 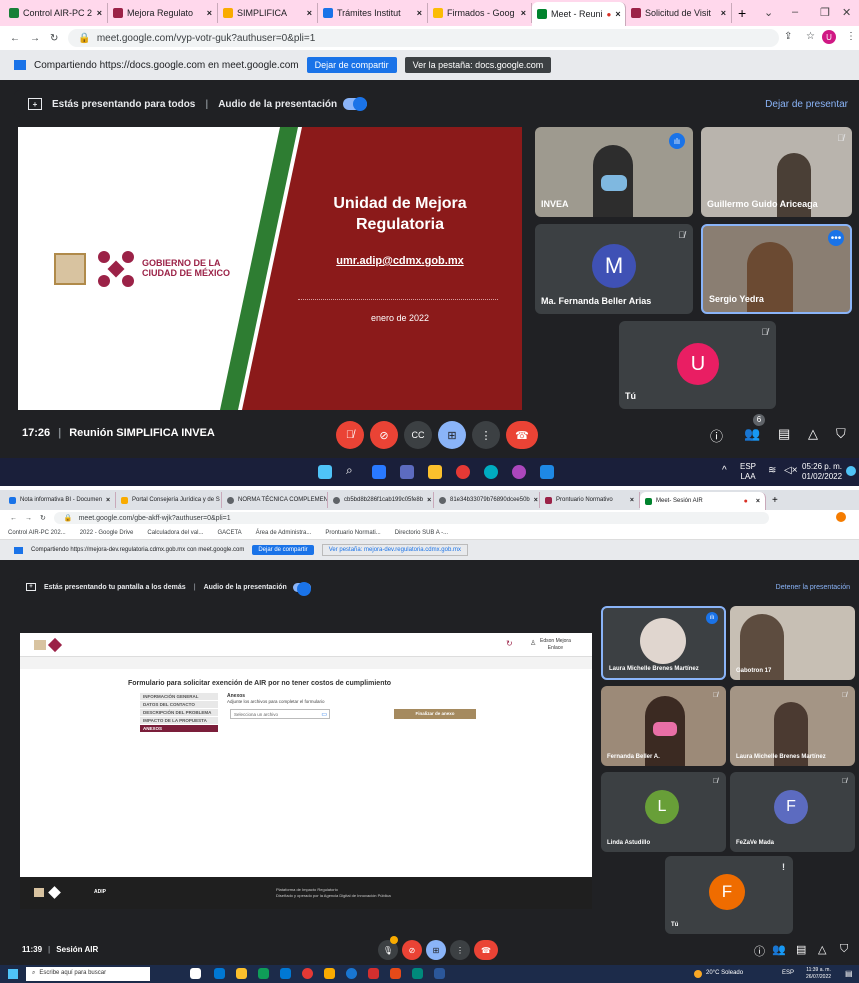 What do you see at coordinates (268, 13) in the screenshot?
I see `browser-tab: SIMPLIFICA ×` at bounding box center [268, 13].